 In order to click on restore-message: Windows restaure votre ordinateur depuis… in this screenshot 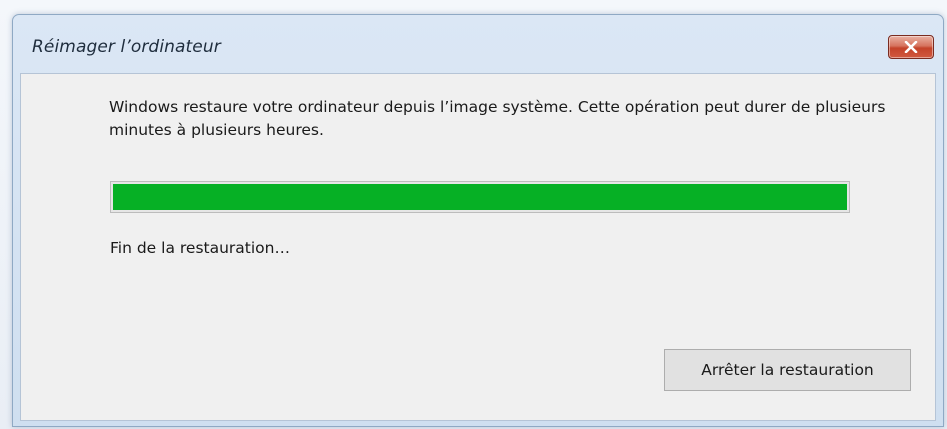, I will do `click(497, 118)`.